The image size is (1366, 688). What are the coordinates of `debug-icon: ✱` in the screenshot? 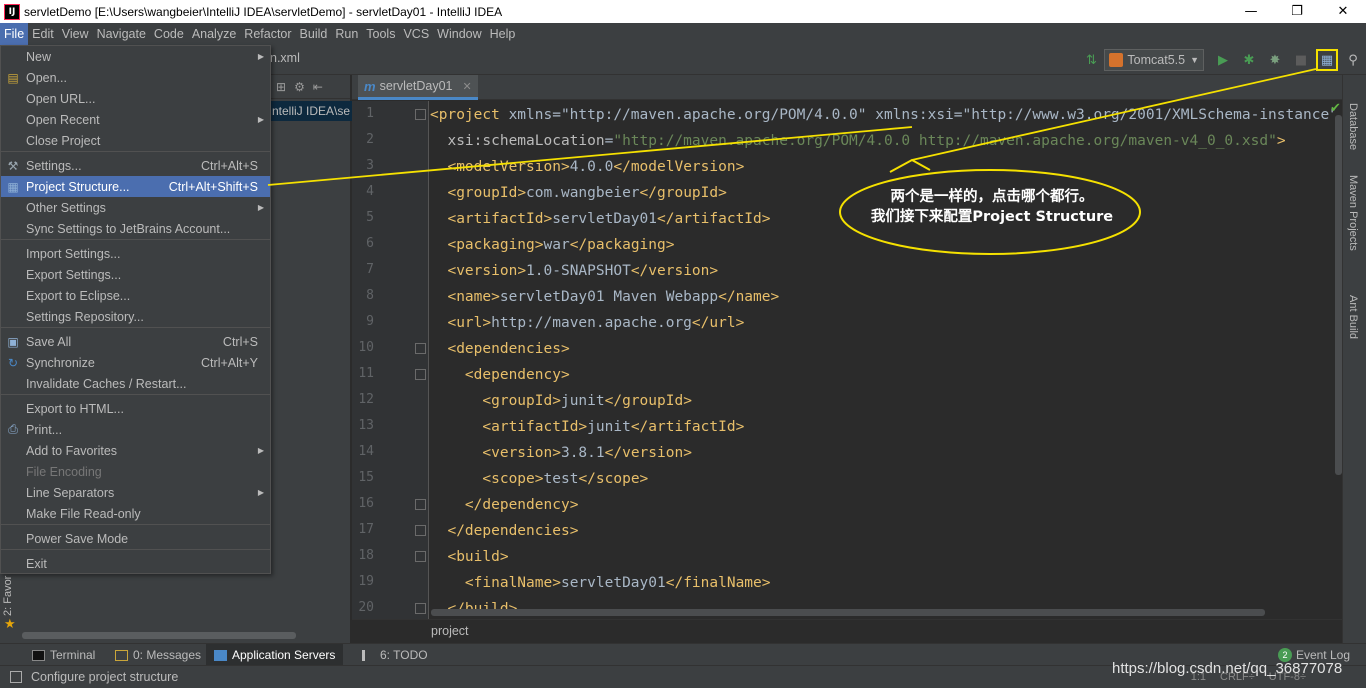 It's located at (1249, 60).